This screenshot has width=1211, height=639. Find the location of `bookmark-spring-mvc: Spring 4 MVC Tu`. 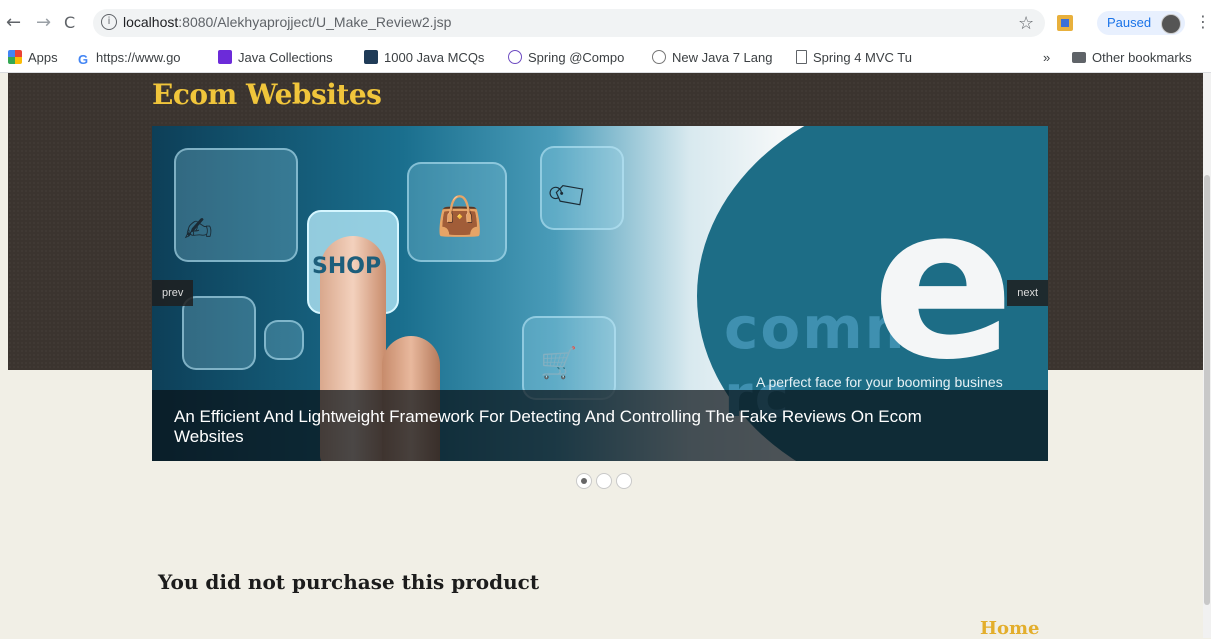

bookmark-spring-mvc: Spring 4 MVC Tu is located at coordinates (861, 57).